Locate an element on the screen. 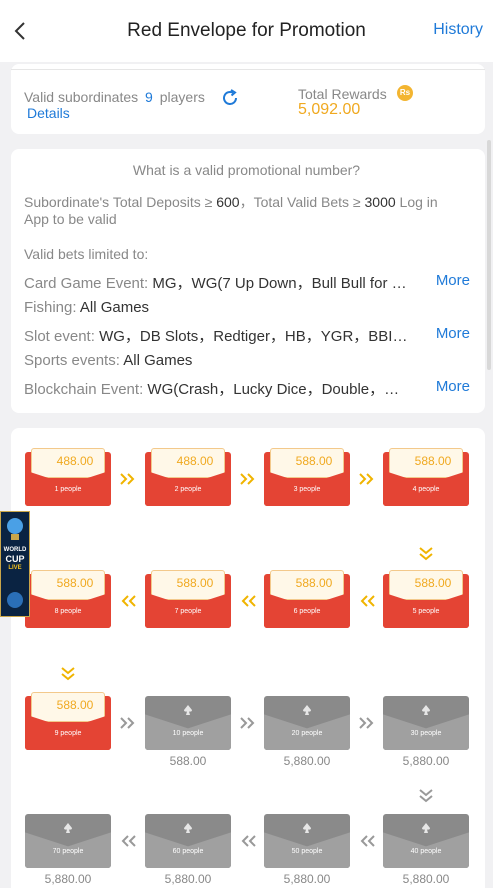 The image size is (493, 888). red-envelope-3: 588.00 3 people is located at coordinates (307, 477).